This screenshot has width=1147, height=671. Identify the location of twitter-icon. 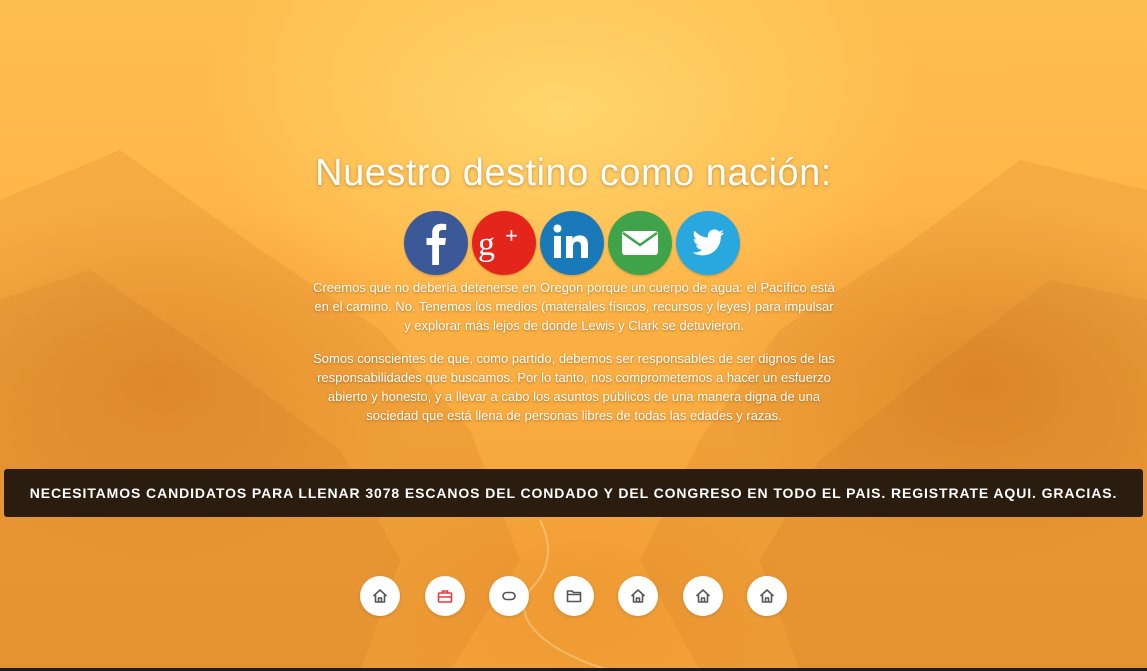
(708, 242).